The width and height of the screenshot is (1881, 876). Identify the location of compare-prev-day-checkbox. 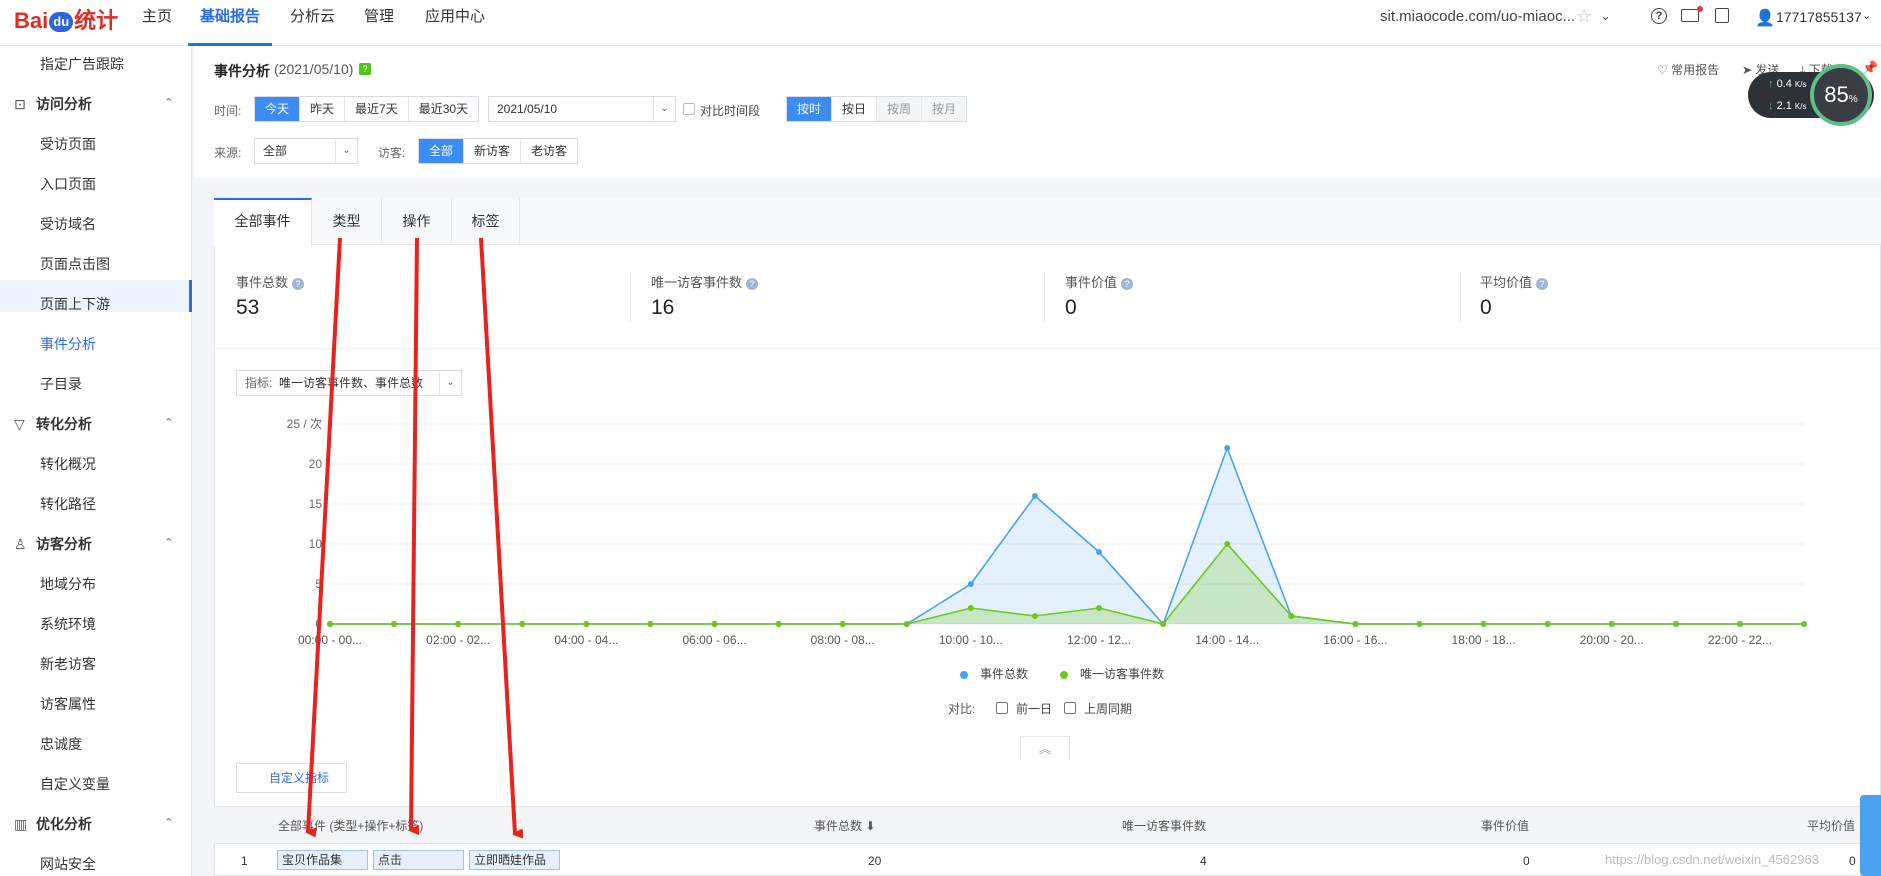
(1002, 708).